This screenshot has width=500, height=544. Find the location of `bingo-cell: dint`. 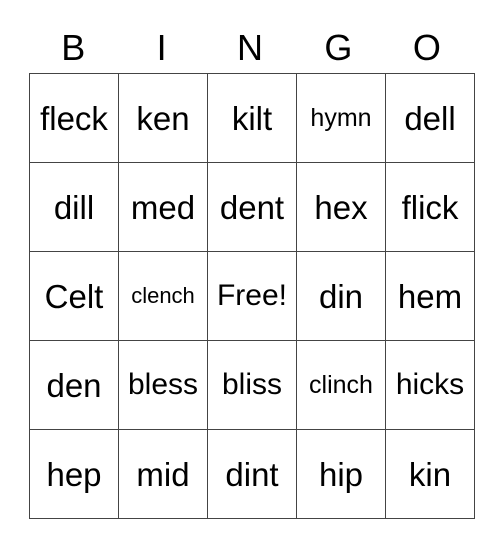

bingo-cell: dint is located at coordinates (252, 474).